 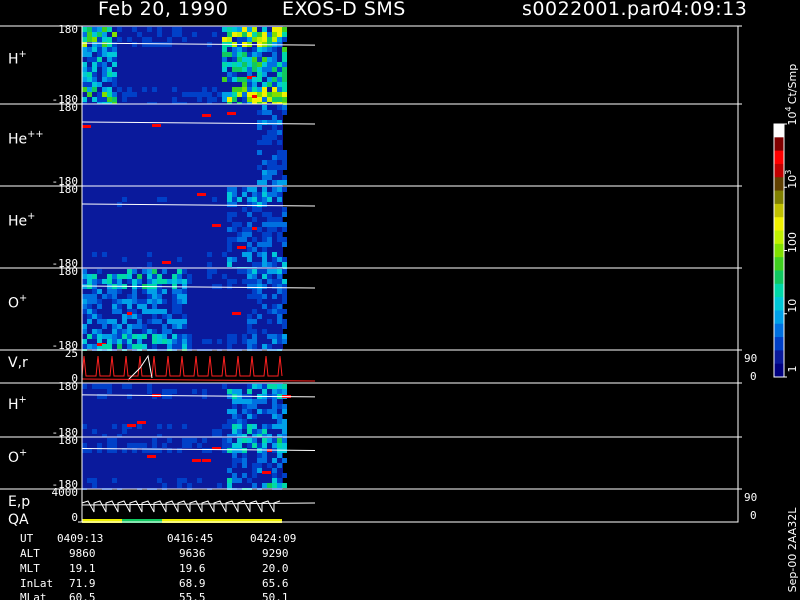 What do you see at coordinates (192, 595) in the screenshot?
I see `footer-value: 55.5` at bounding box center [192, 595].